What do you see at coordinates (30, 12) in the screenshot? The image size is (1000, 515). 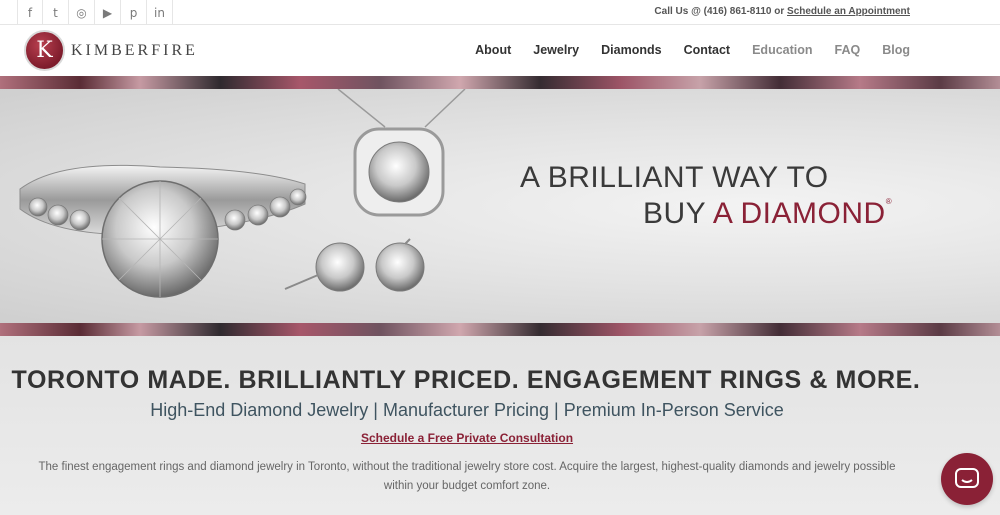 I see `facebook-icon: f` at bounding box center [30, 12].